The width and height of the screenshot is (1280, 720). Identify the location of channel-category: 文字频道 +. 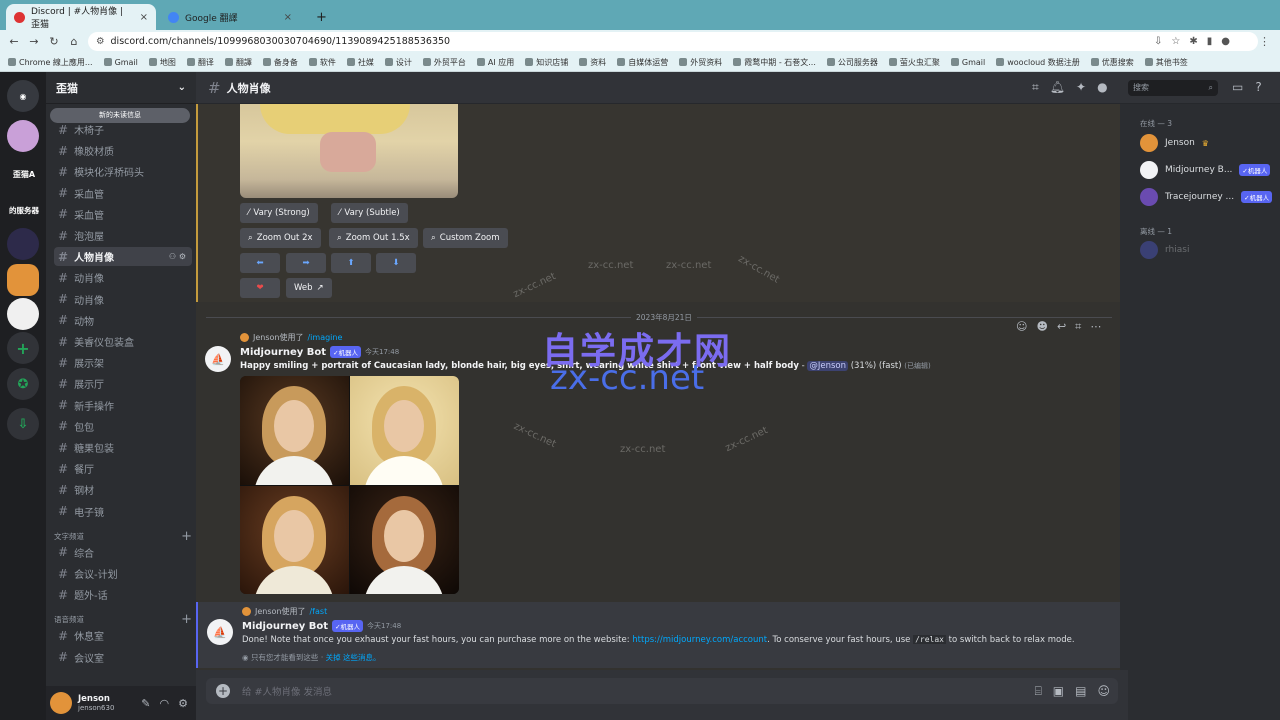
(123, 536).